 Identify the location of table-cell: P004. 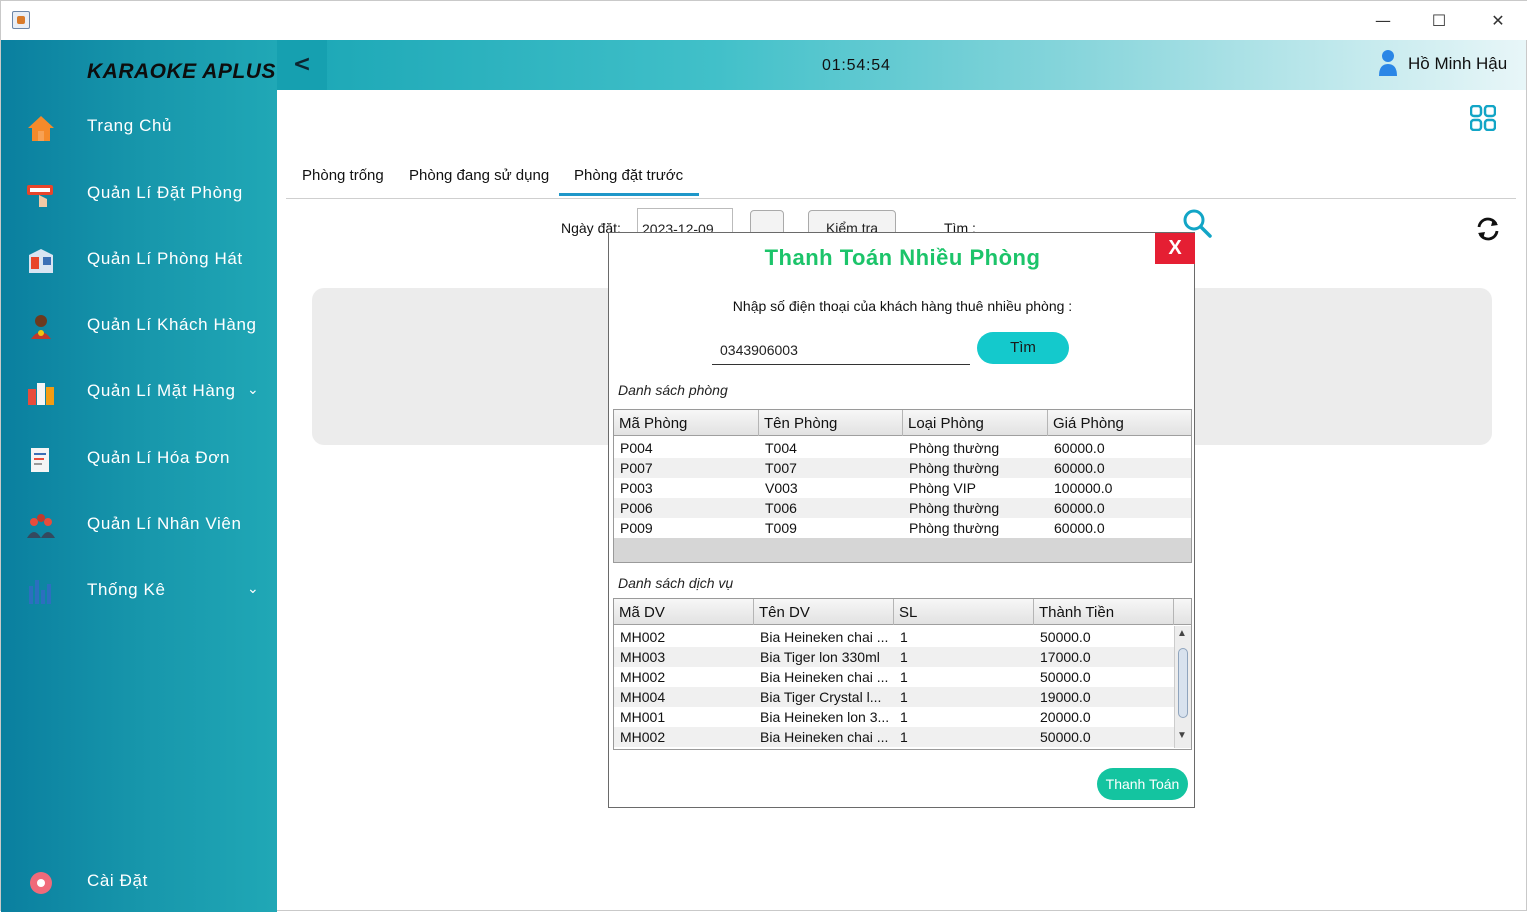
(636, 448).